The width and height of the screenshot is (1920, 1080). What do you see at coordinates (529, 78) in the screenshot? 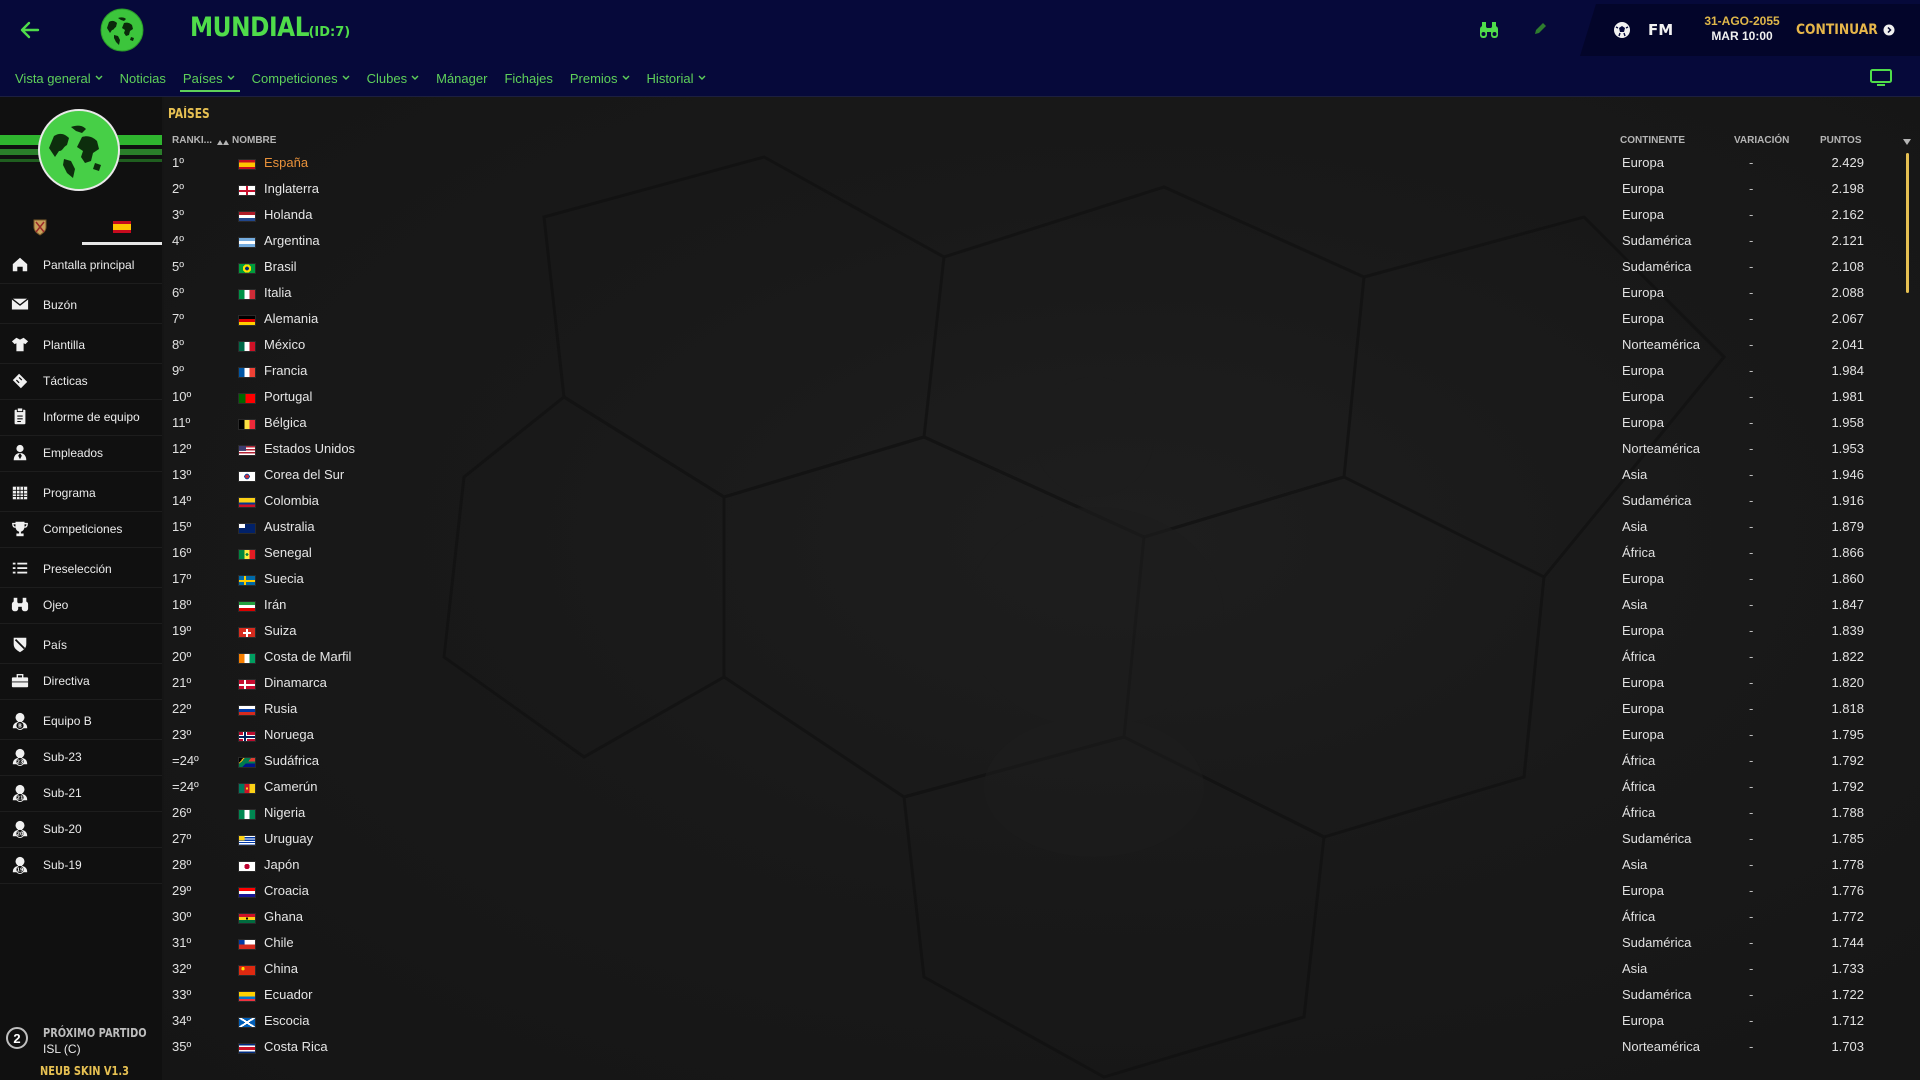
I see `nav-tab-6: Fichajes` at bounding box center [529, 78].